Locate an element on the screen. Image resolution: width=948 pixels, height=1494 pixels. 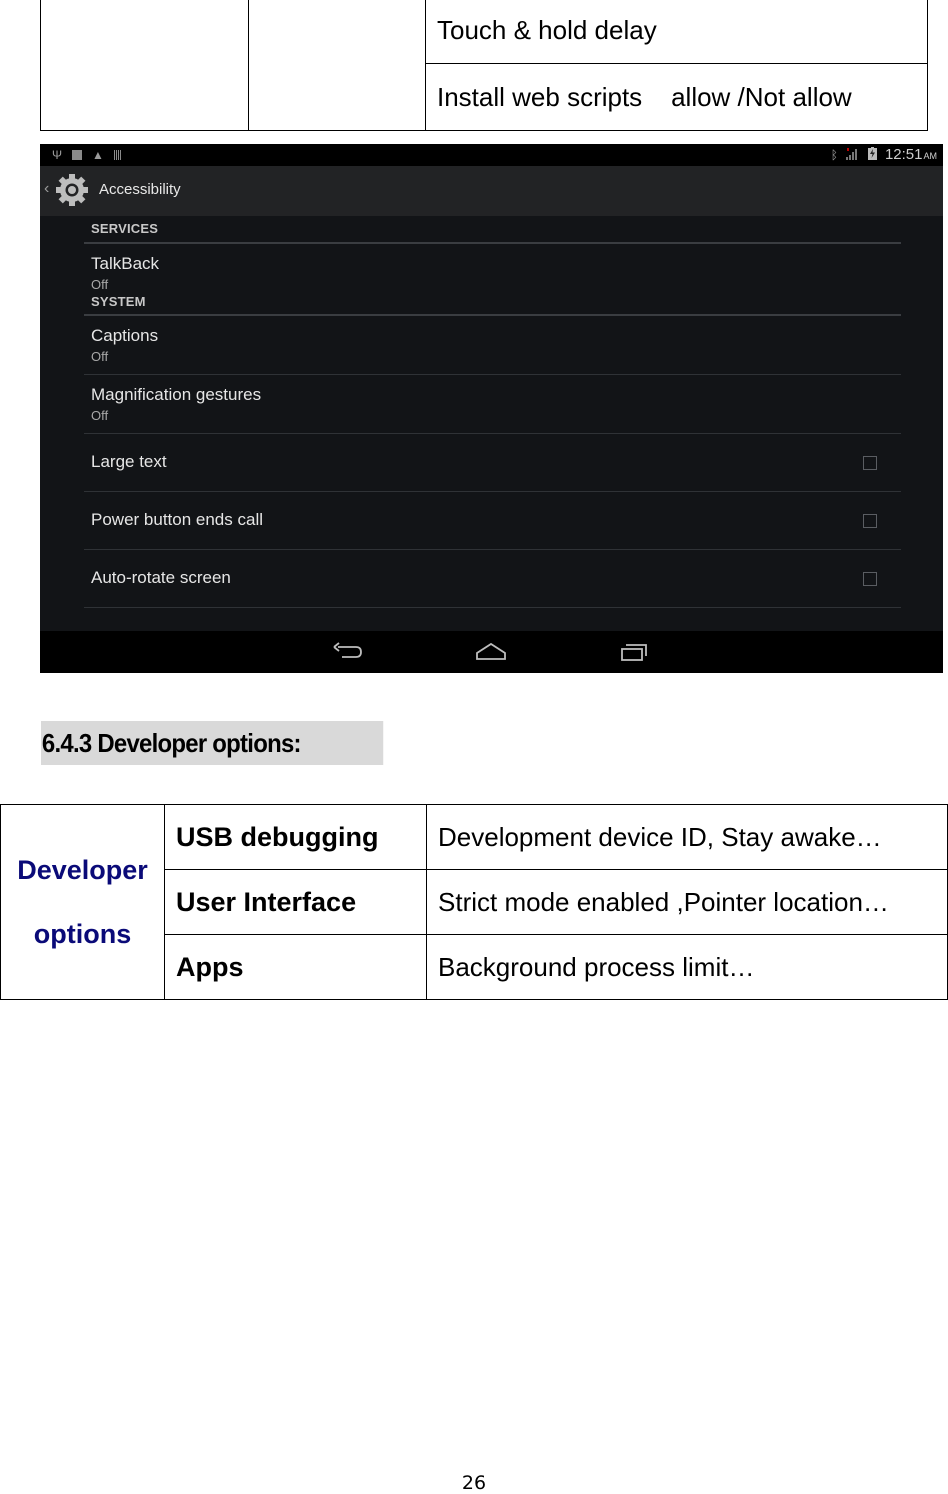
header-line-1: Developer is located at coordinates (82, 870).